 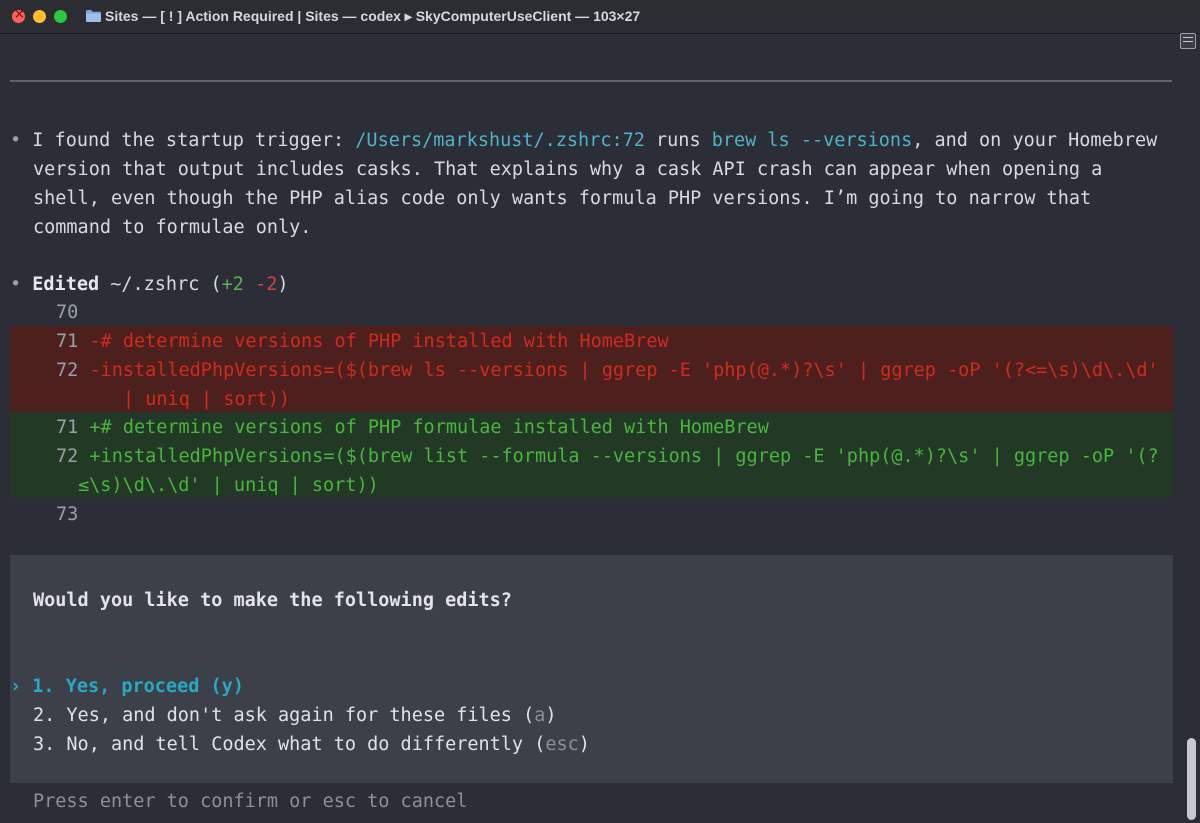 I want to click on close-window-button, so click(x=18, y=15).